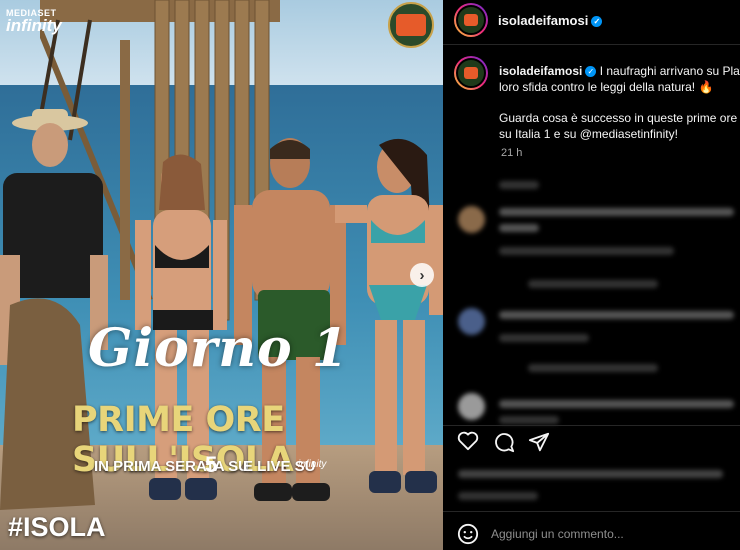 The width and height of the screenshot is (740, 550). What do you see at coordinates (591, 425) in the screenshot?
I see `actions-divider` at bounding box center [591, 425].